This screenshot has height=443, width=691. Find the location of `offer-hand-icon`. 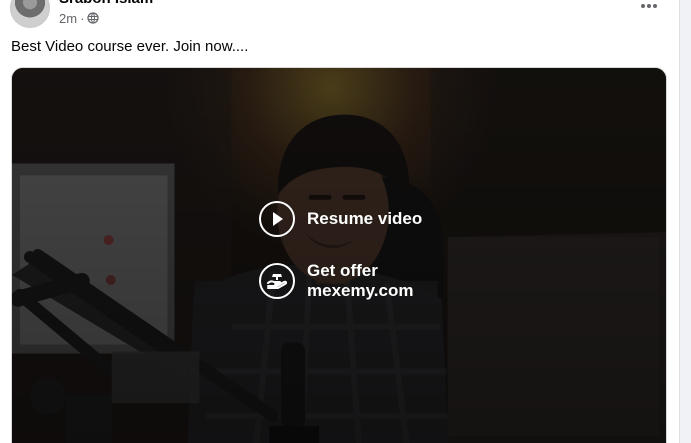

offer-hand-icon is located at coordinates (277, 281).